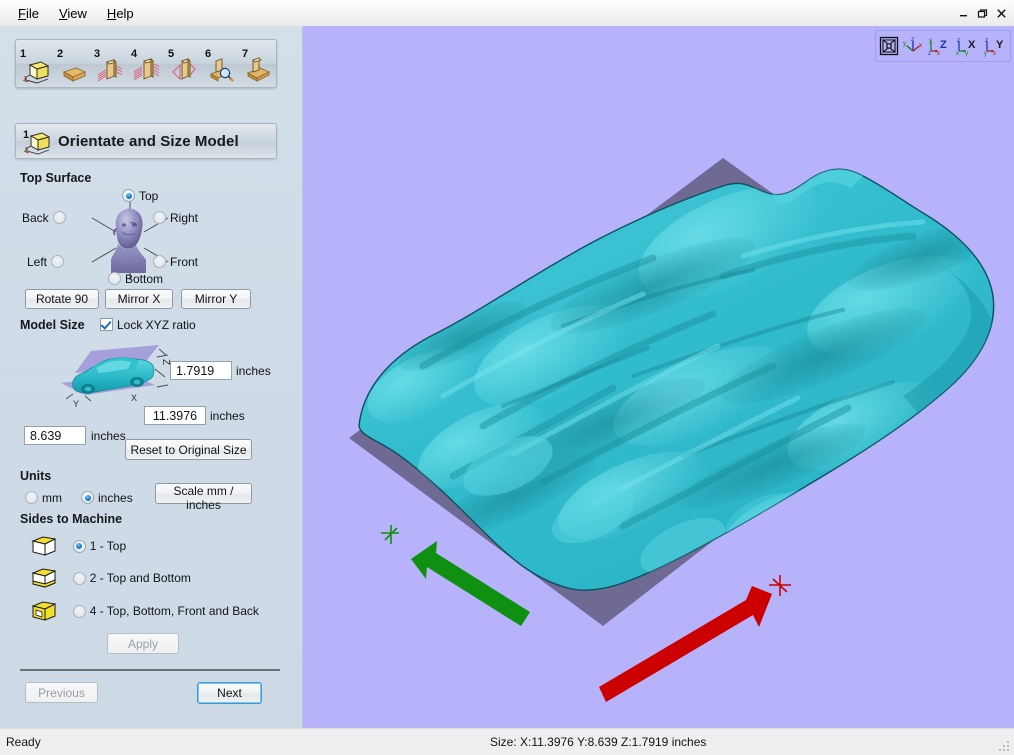  I want to click on menu-view: View, so click(73, 13).